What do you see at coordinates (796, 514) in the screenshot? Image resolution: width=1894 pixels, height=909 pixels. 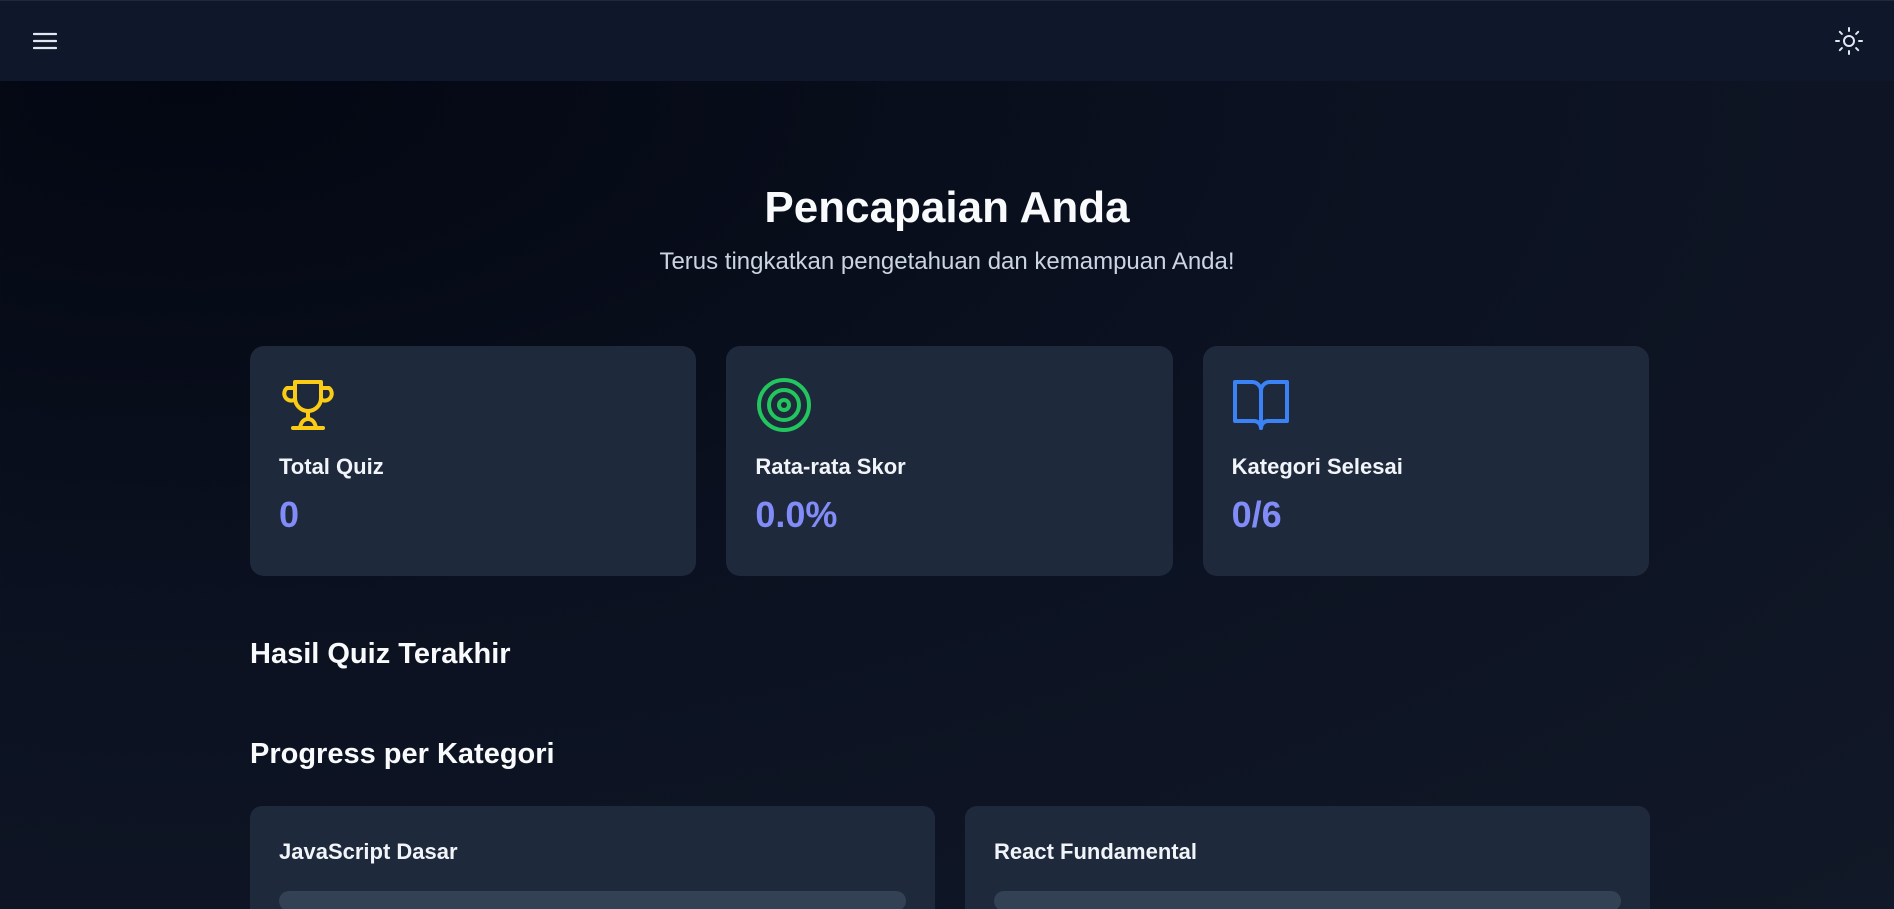 I see `stat-value: 0.0%` at bounding box center [796, 514].